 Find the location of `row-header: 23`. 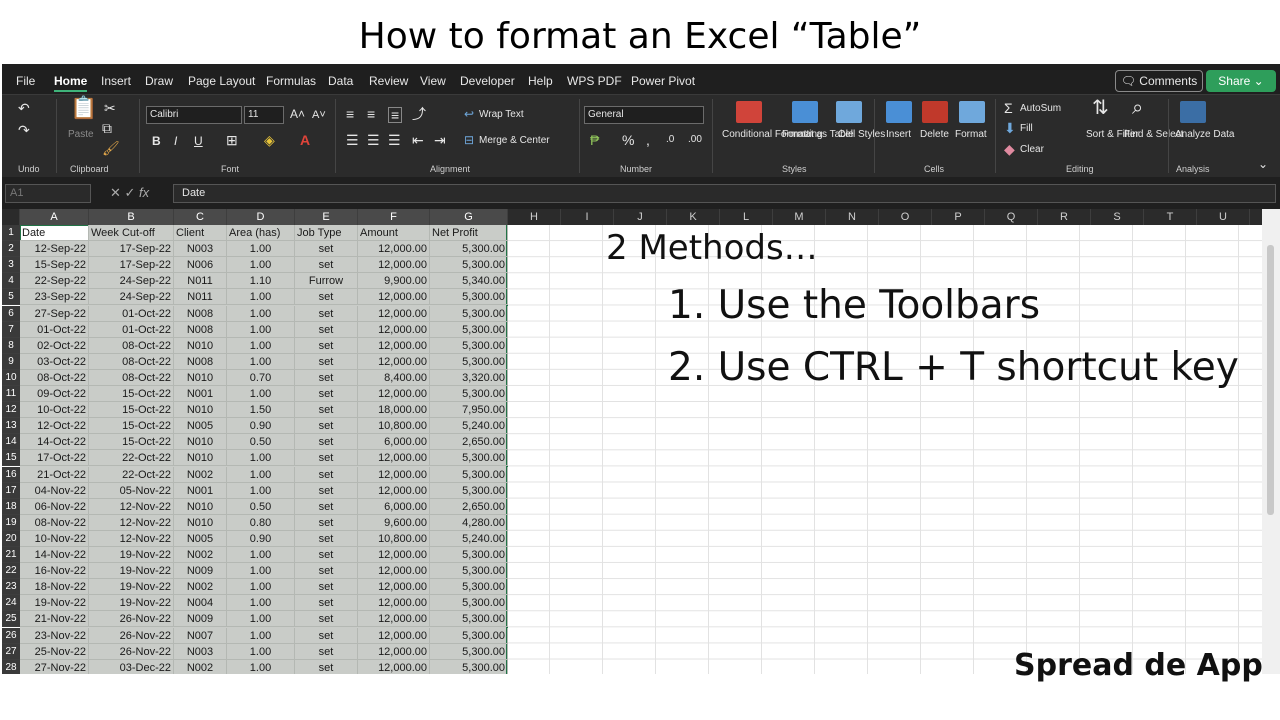

row-header: 23 is located at coordinates (11, 587).